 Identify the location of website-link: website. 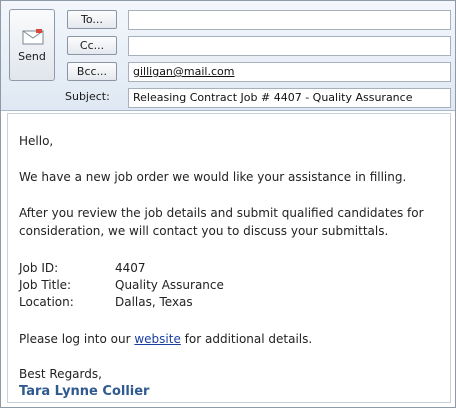
(157, 339).